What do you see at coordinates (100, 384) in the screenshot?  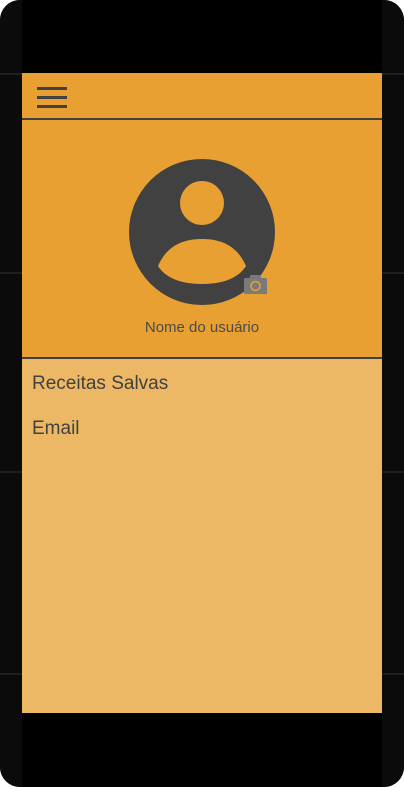 I see `menu-item-saved-recipes: Receitas Salvas` at bounding box center [100, 384].